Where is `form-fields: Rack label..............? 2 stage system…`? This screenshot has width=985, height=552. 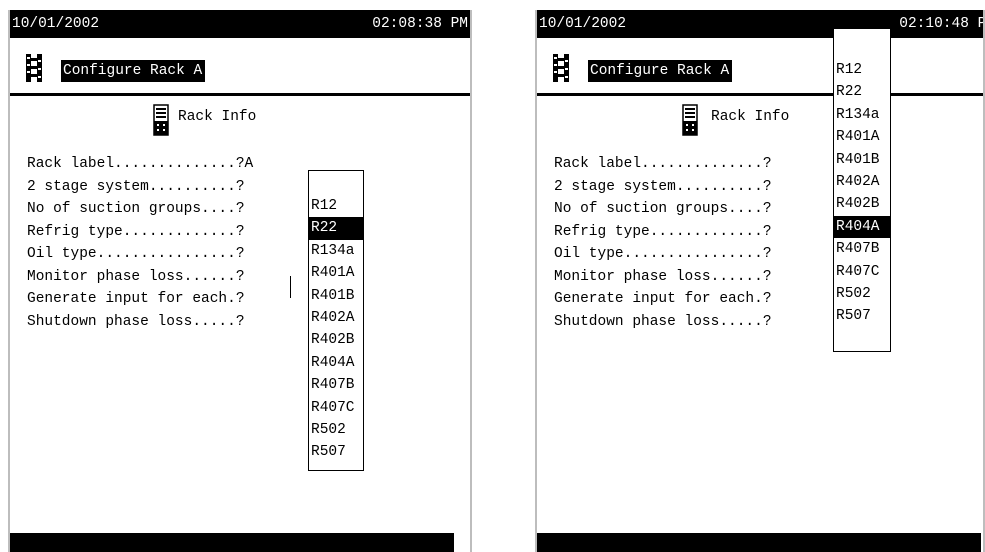 form-fields: Rack label..............? 2 stage system… is located at coordinates (663, 243).